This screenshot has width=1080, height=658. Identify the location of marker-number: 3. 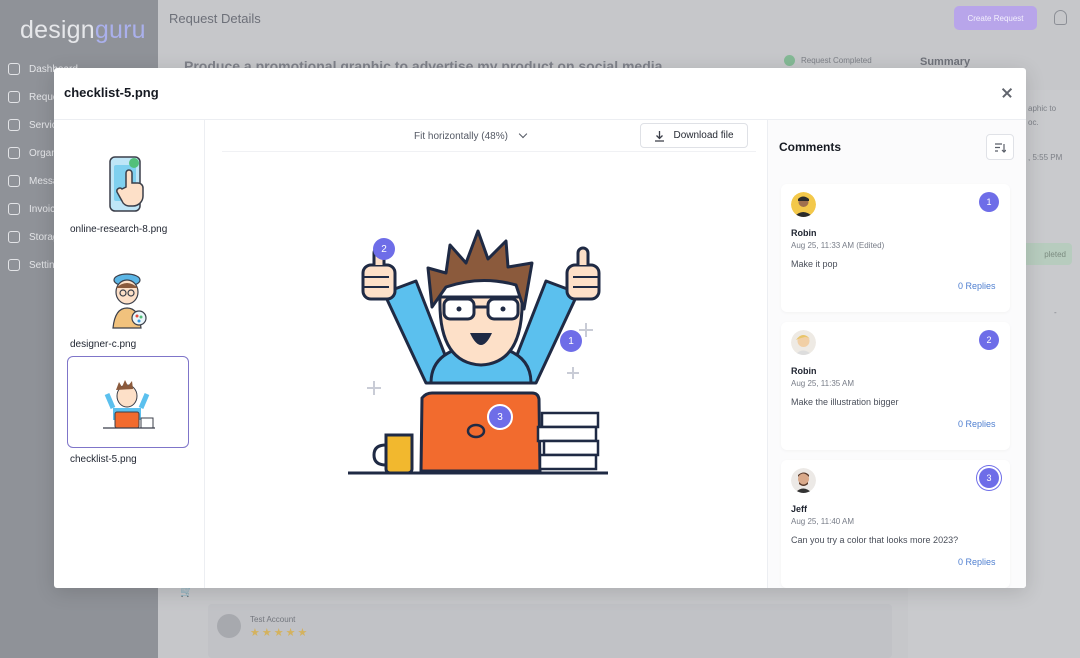
(500, 417).